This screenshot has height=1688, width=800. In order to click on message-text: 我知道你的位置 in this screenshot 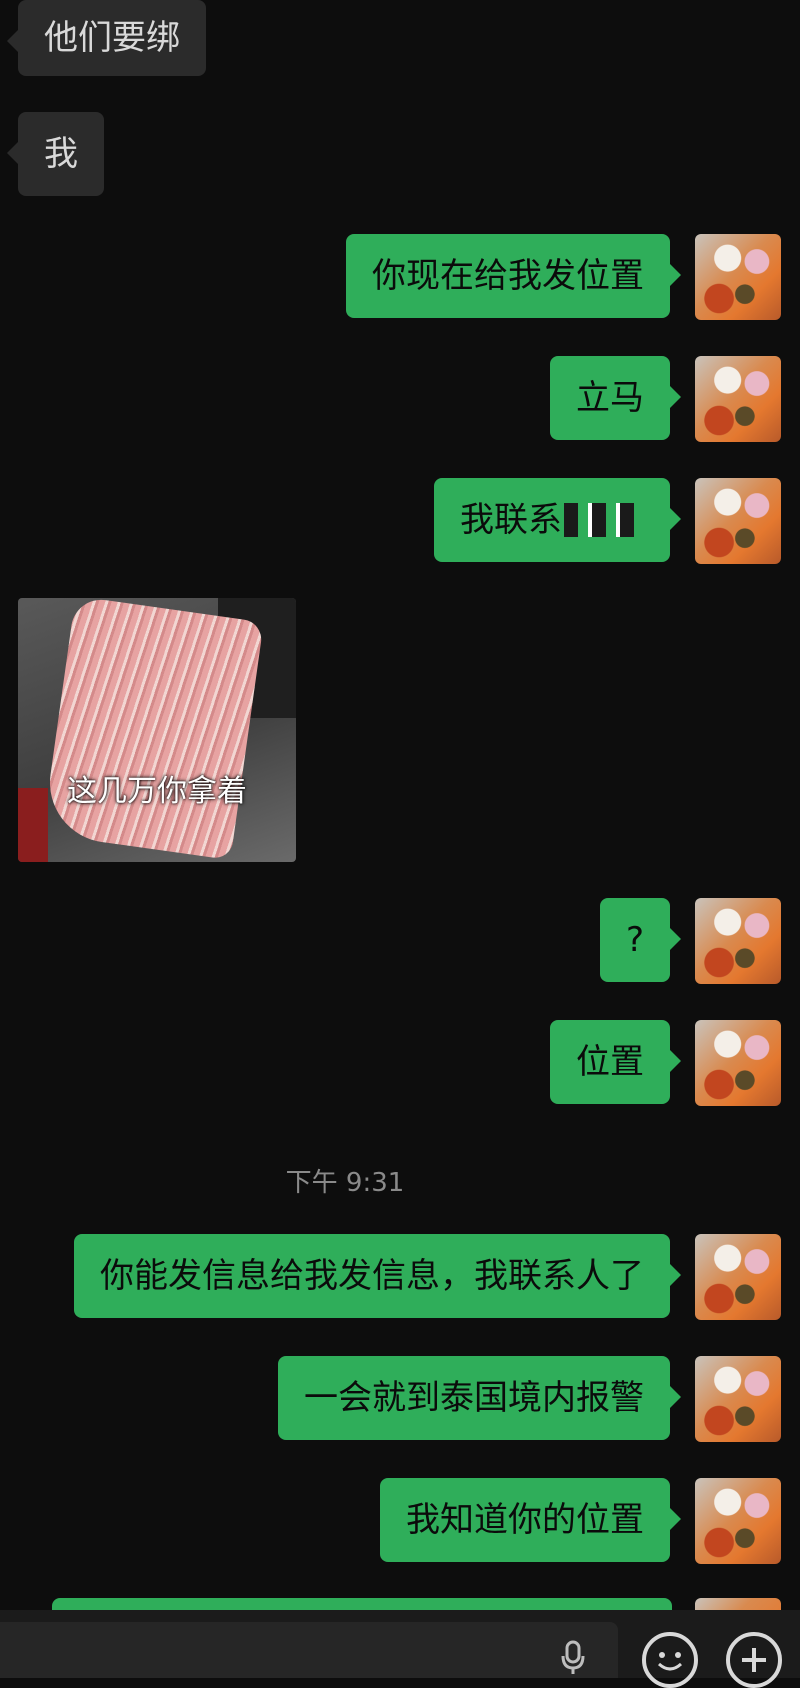, I will do `click(525, 1520)`.